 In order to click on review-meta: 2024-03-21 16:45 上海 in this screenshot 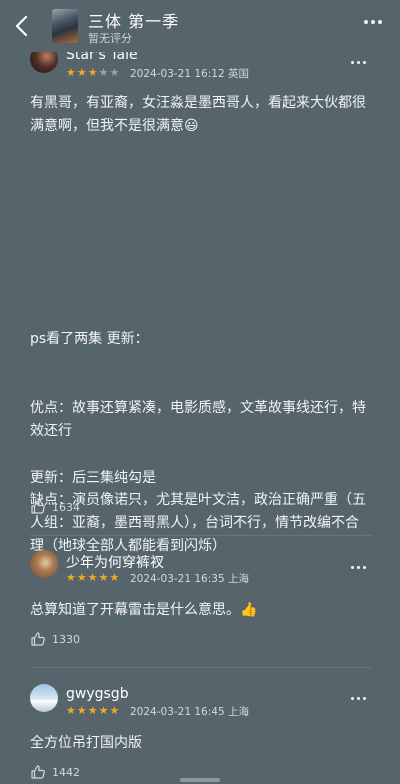, I will do `click(189, 711)`.